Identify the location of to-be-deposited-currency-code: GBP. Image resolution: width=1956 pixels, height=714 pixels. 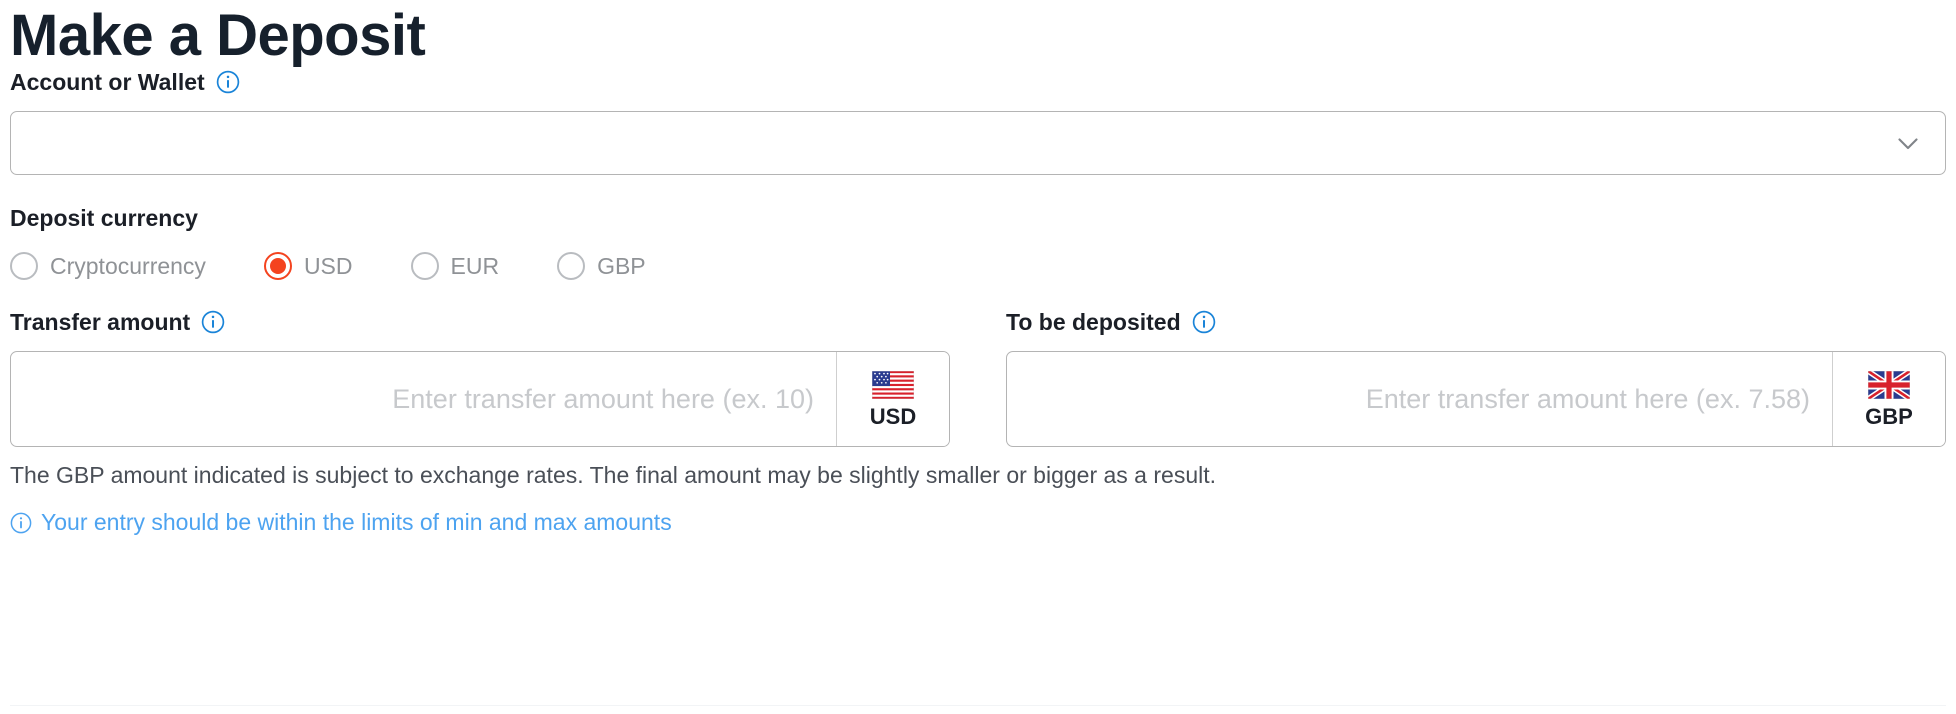
(1889, 416).